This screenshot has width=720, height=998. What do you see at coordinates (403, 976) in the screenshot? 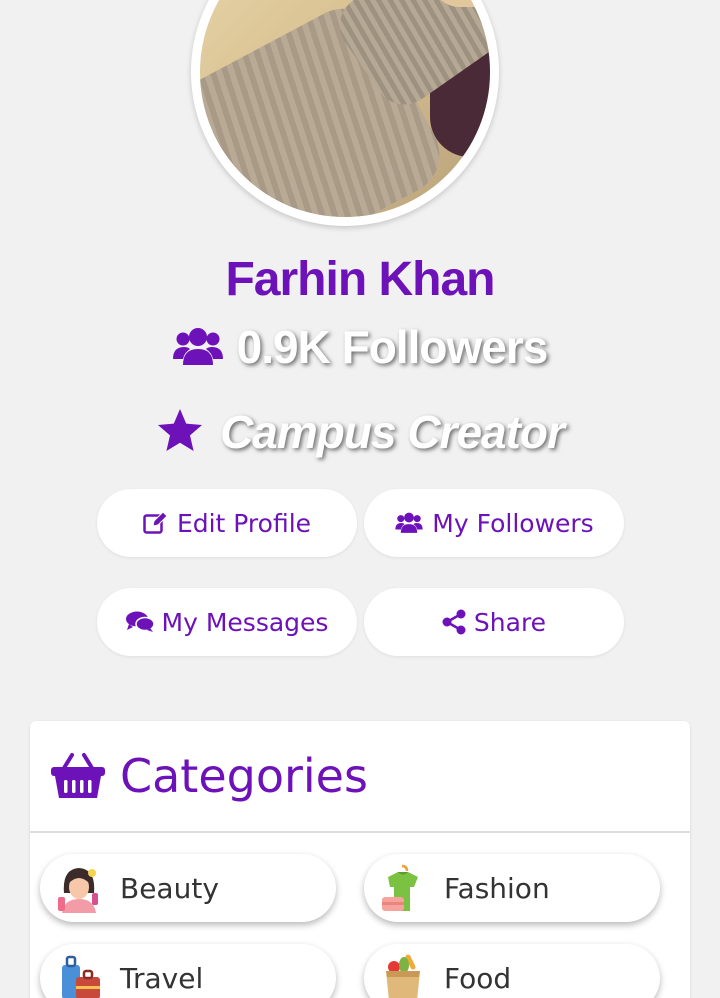
I see `food-icon` at bounding box center [403, 976].